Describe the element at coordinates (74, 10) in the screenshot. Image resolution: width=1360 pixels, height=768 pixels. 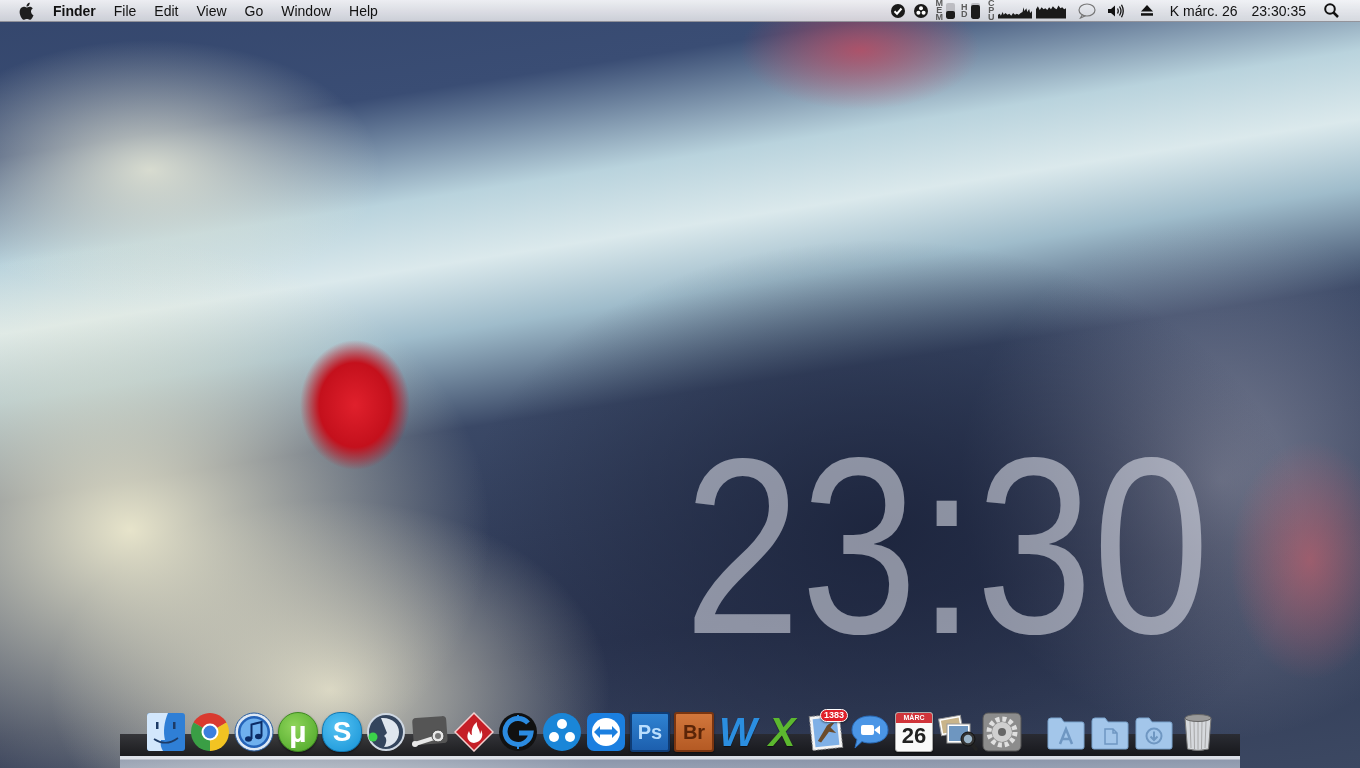
I see `app-menu: Finder` at that location.